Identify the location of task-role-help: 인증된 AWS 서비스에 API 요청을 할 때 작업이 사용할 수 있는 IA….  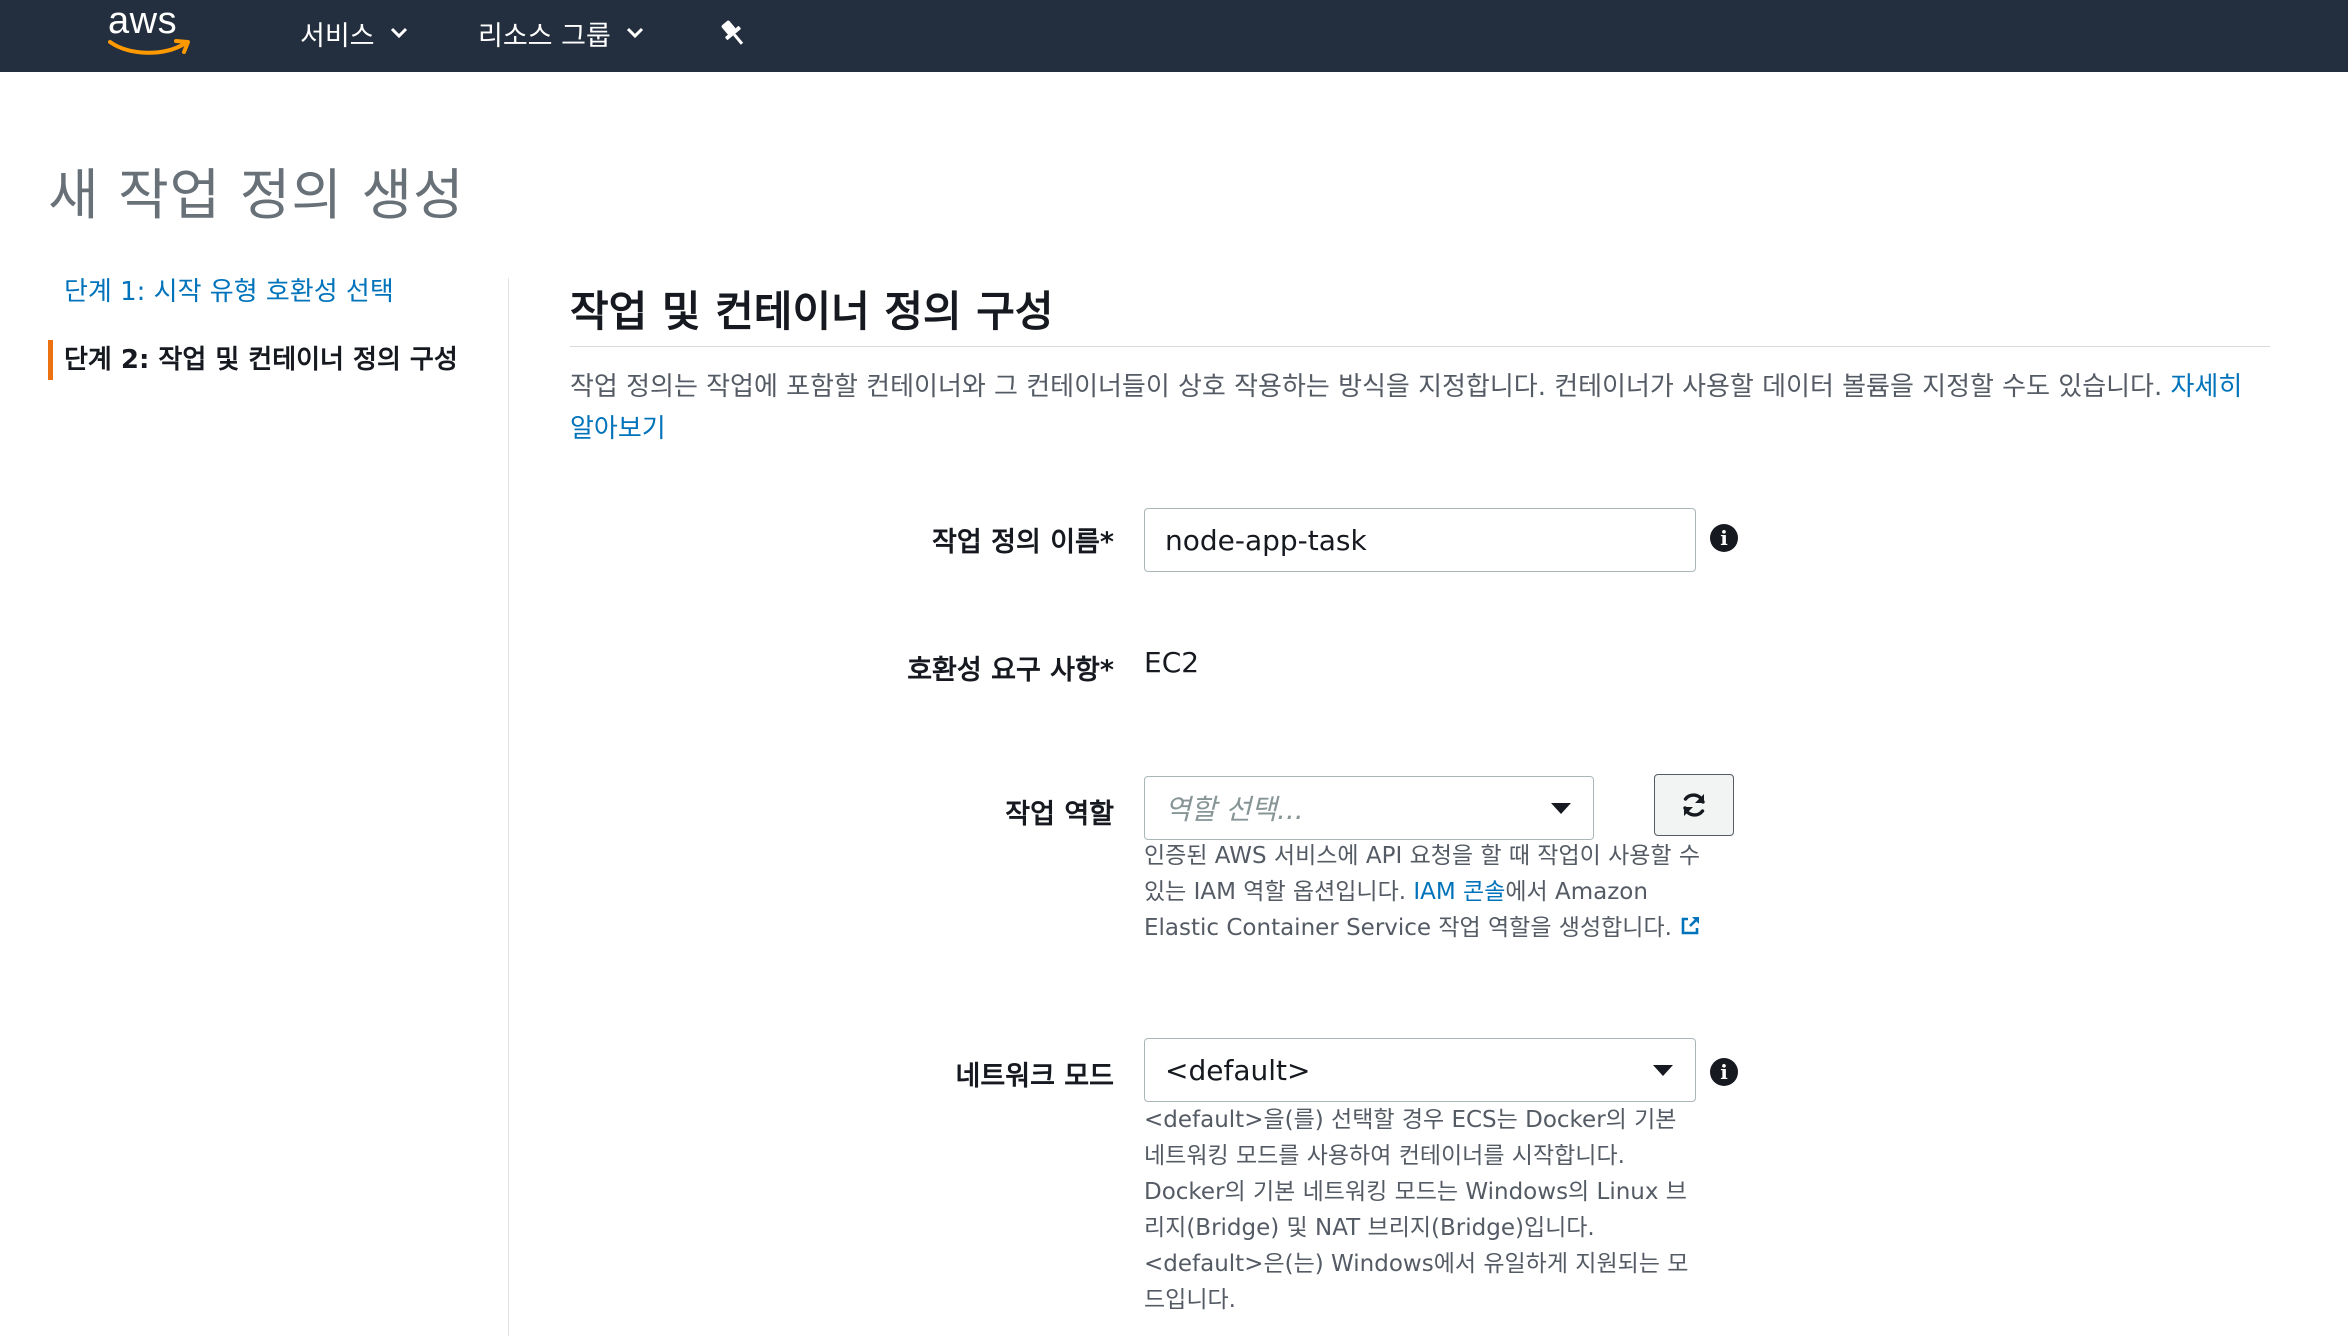
(1424, 893).